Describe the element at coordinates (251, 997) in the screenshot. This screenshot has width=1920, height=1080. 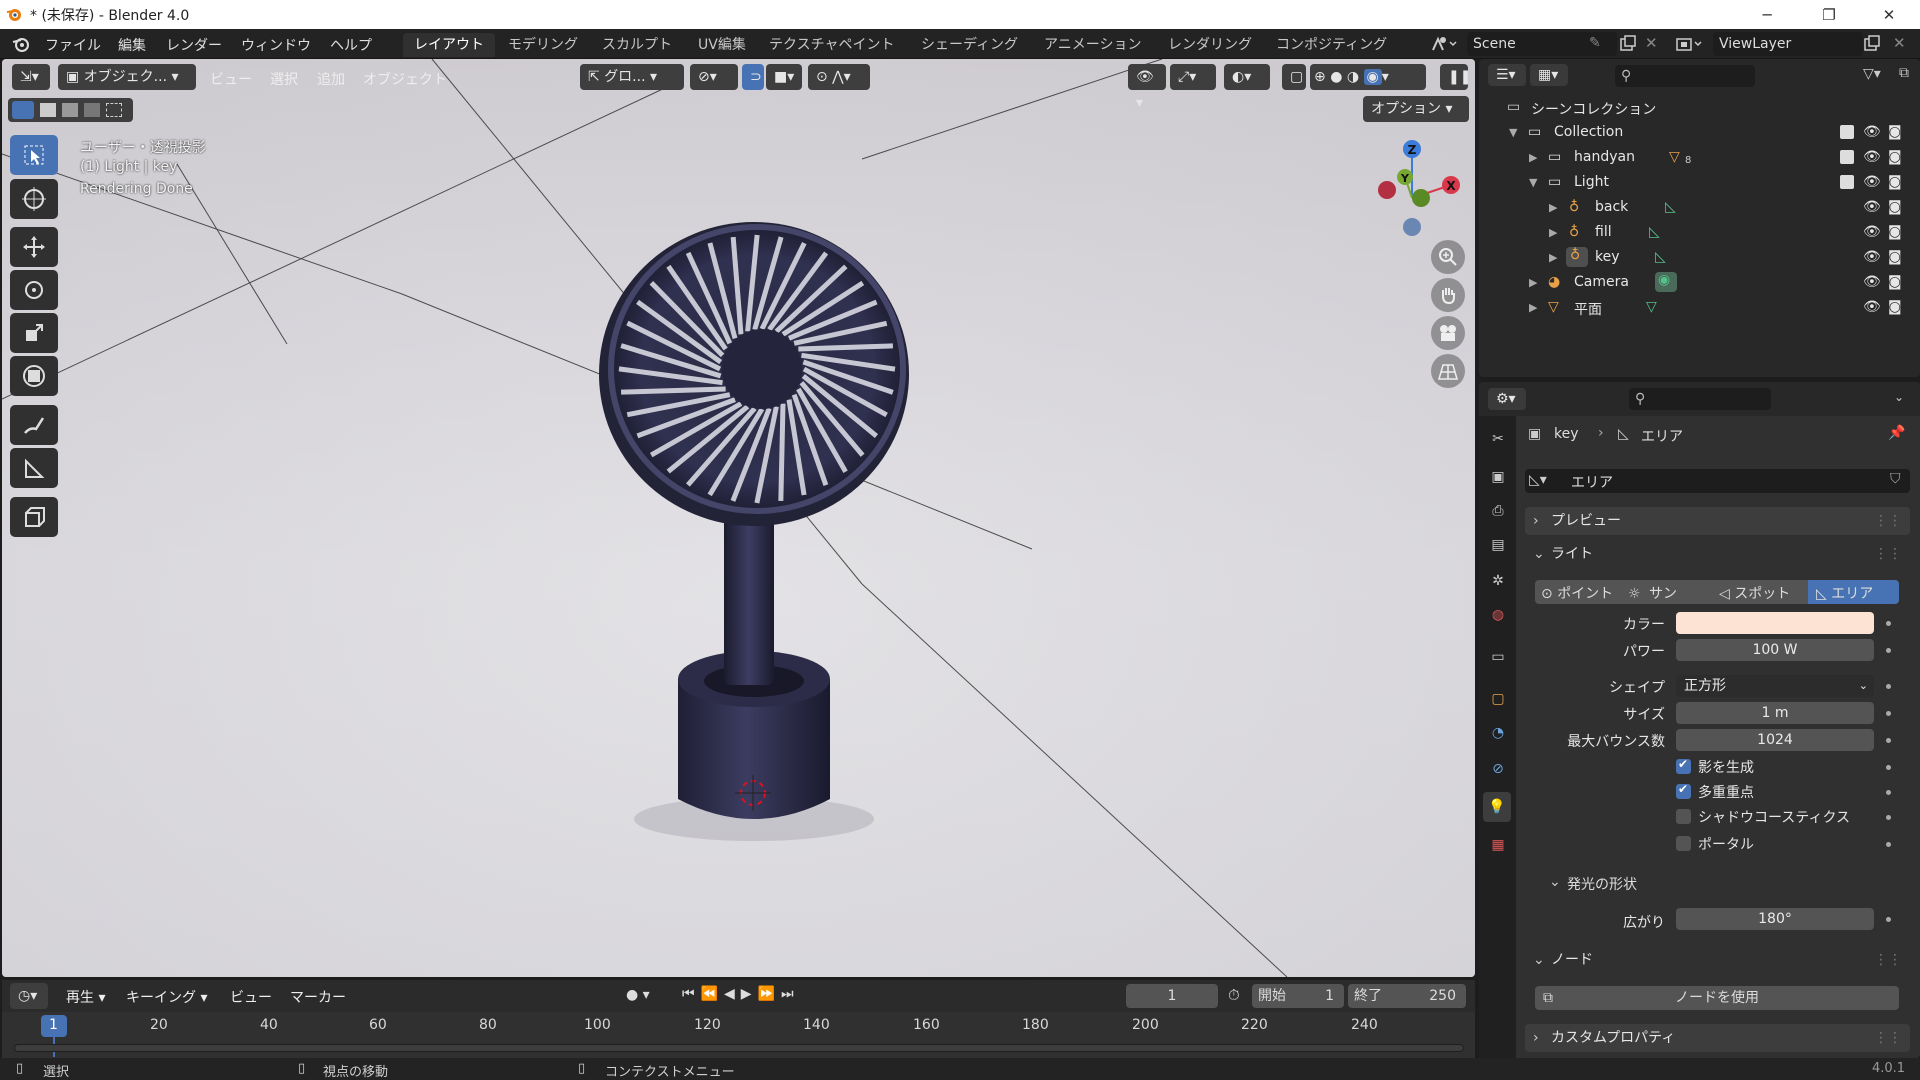
I see `timeline-view-menu: ビュー` at that location.